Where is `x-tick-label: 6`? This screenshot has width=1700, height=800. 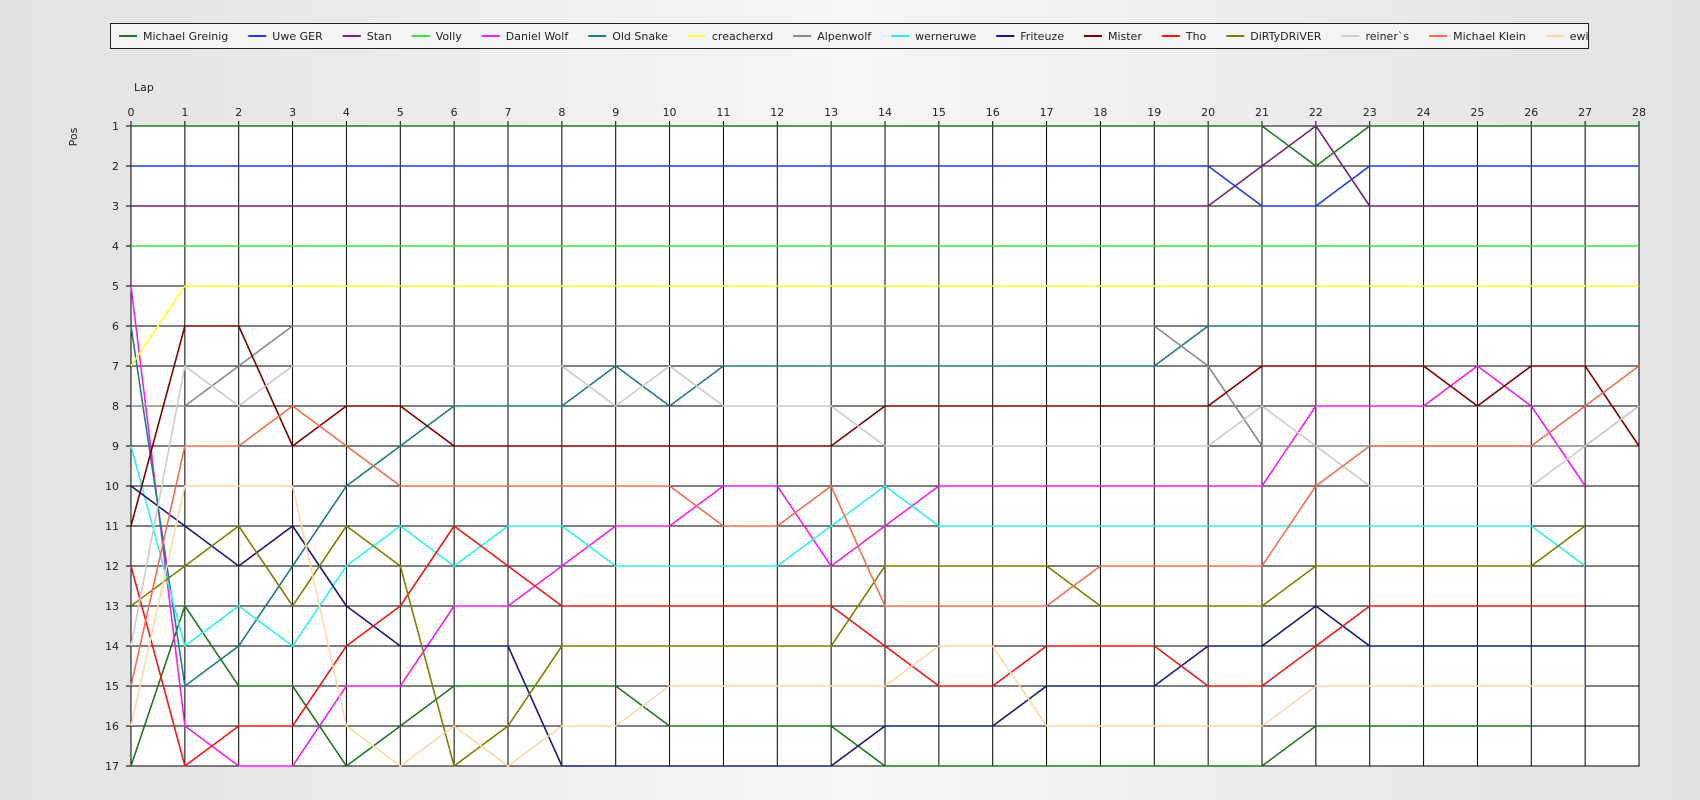 x-tick-label: 6 is located at coordinates (454, 112).